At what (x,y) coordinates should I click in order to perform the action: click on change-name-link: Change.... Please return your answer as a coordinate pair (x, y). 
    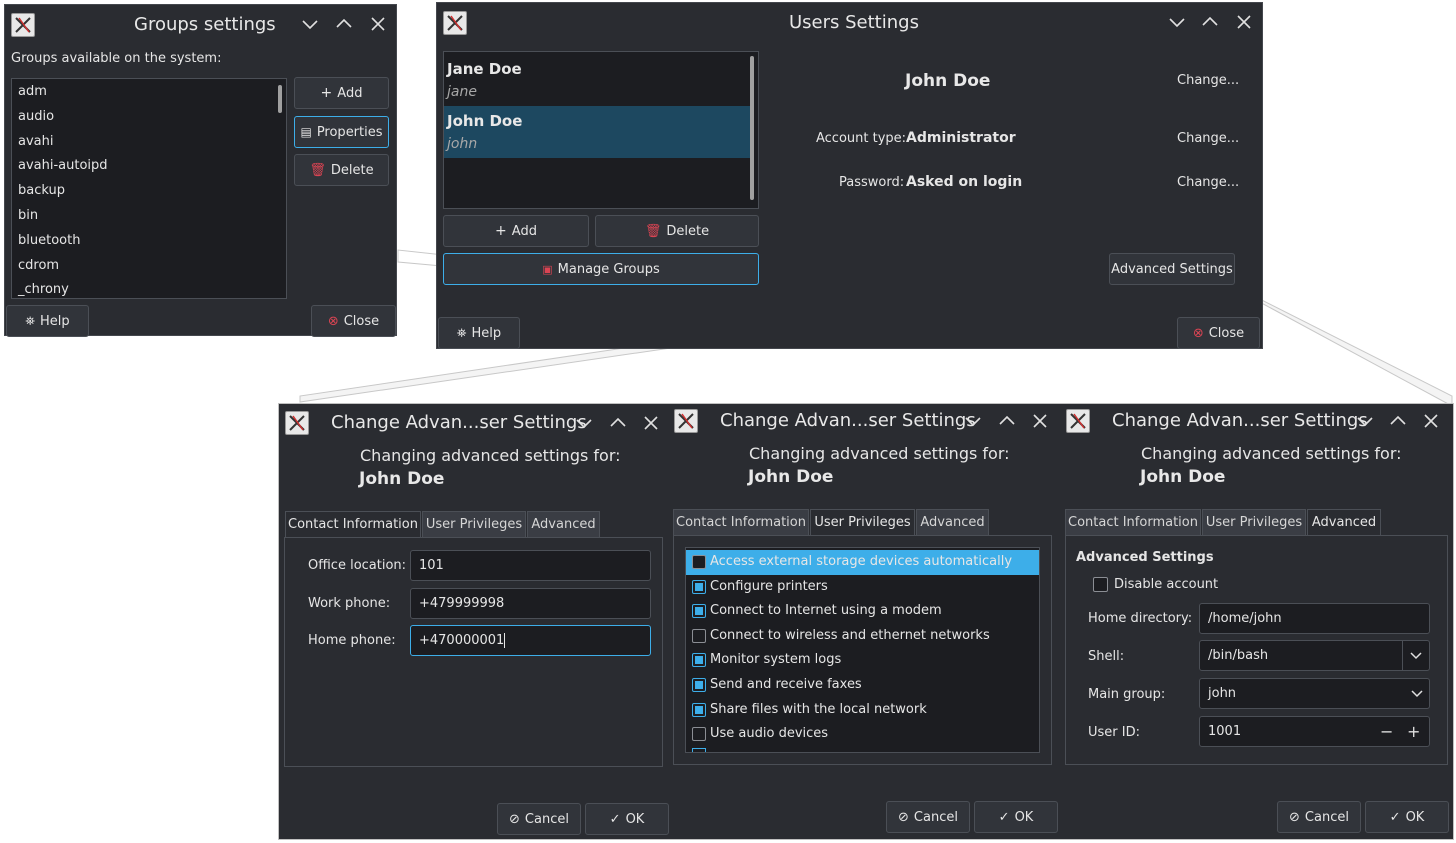
    Looking at the image, I should click on (1208, 80).